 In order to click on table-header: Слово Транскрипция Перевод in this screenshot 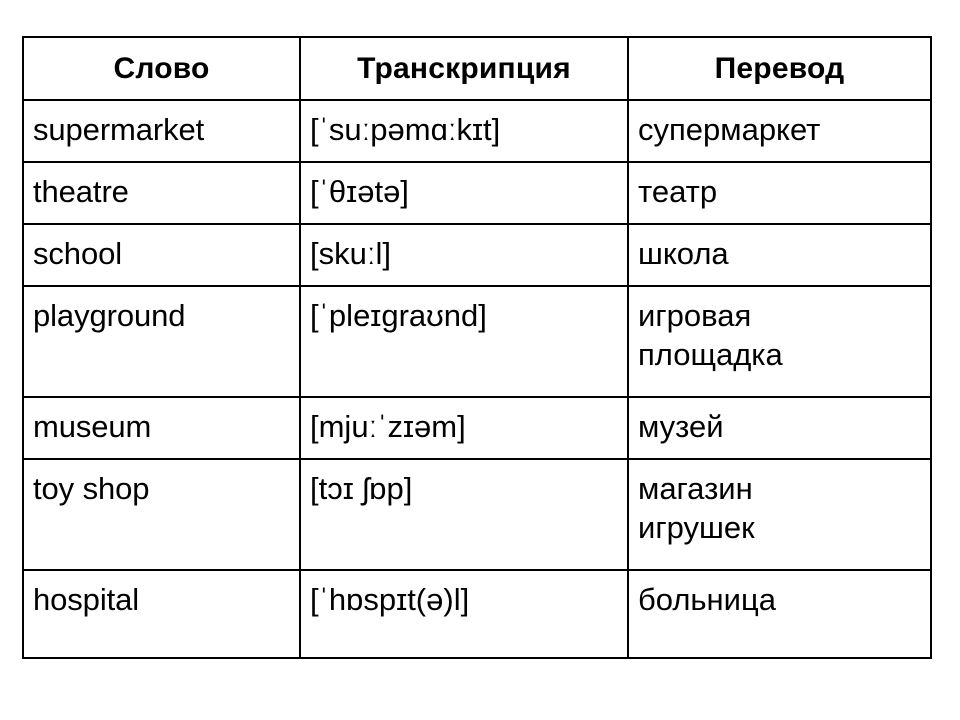, I will do `click(477, 68)`.